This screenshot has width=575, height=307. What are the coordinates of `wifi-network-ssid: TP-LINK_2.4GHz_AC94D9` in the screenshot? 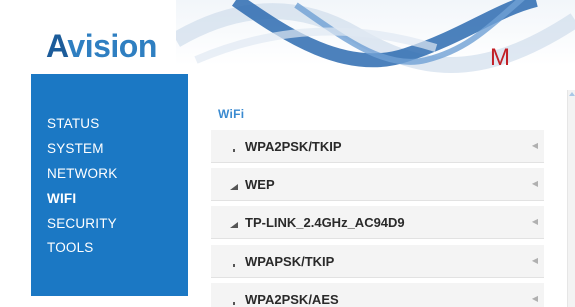 It's located at (325, 222).